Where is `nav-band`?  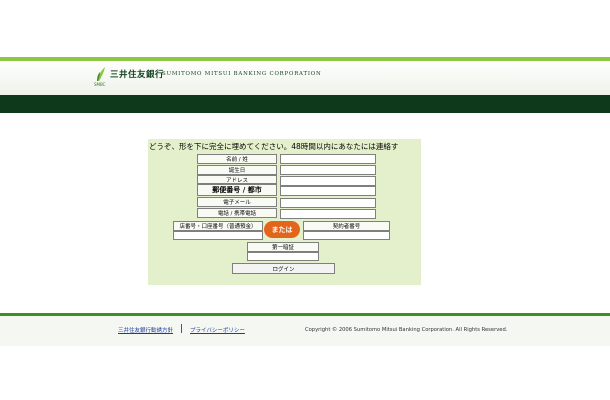 nav-band is located at coordinates (305, 104).